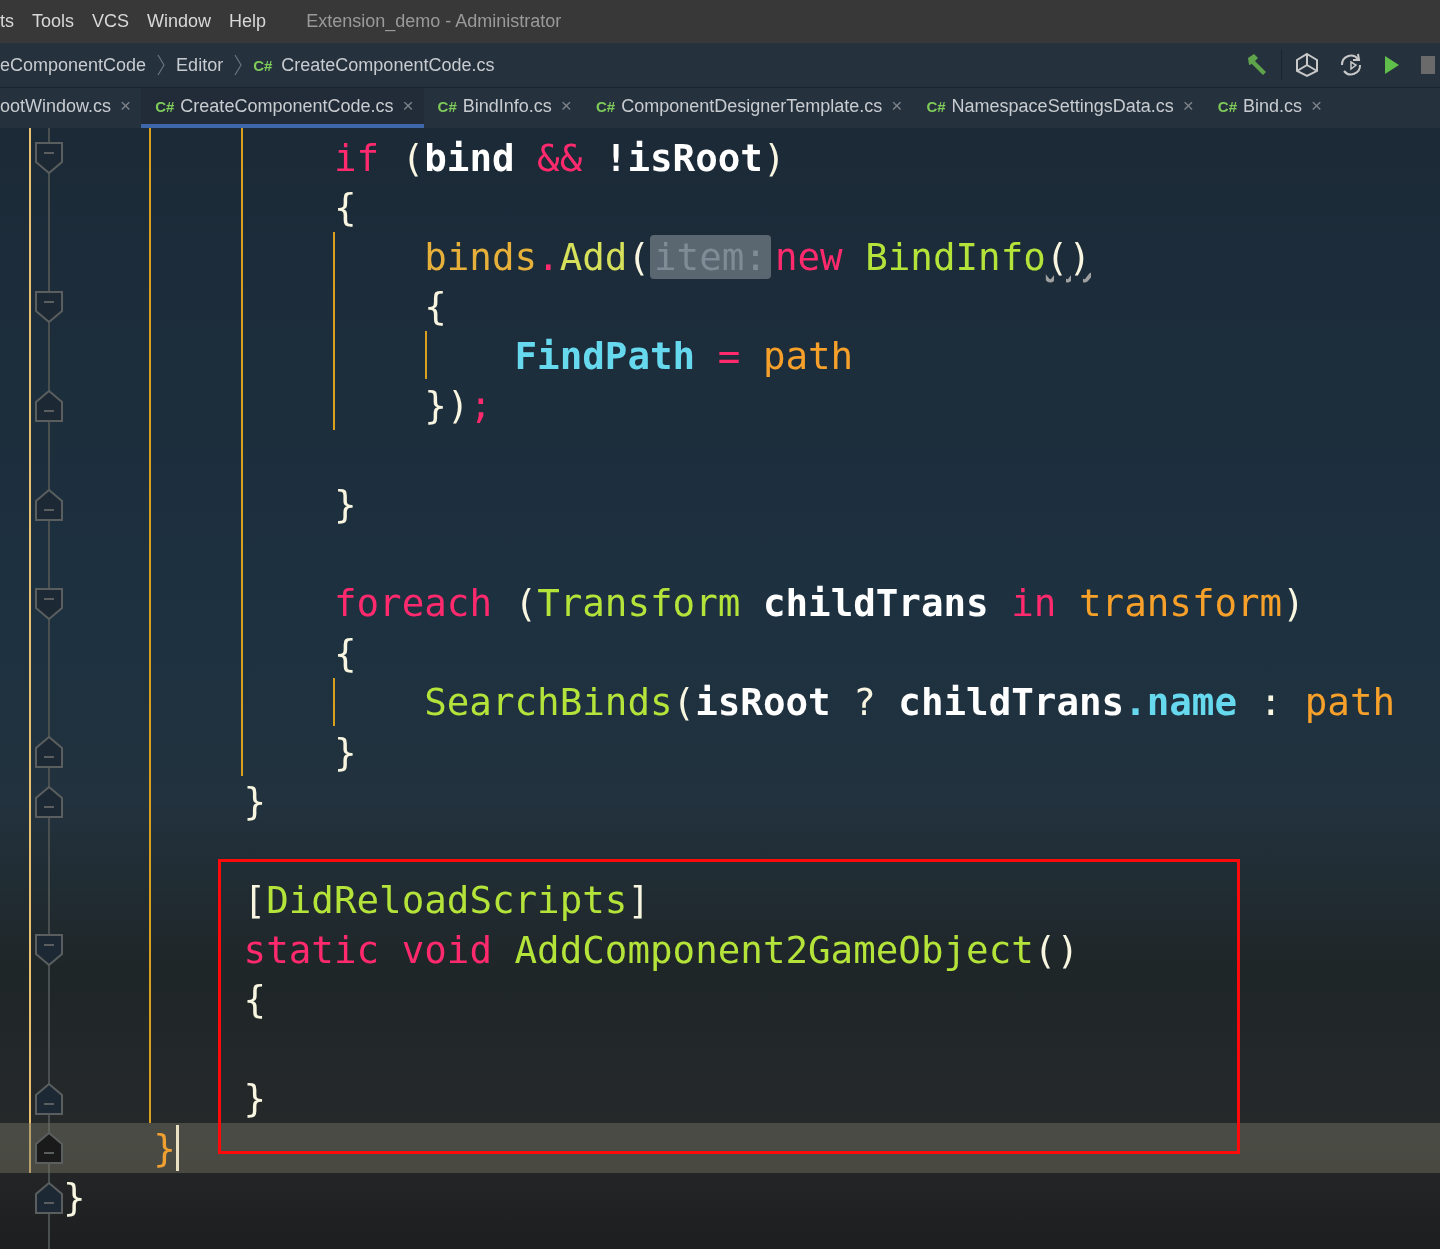 The image size is (1440, 1249). Describe the element at coordinates (774, 949) in the screenshot. I see `code-token: AddComponent2GameObject` at that location.